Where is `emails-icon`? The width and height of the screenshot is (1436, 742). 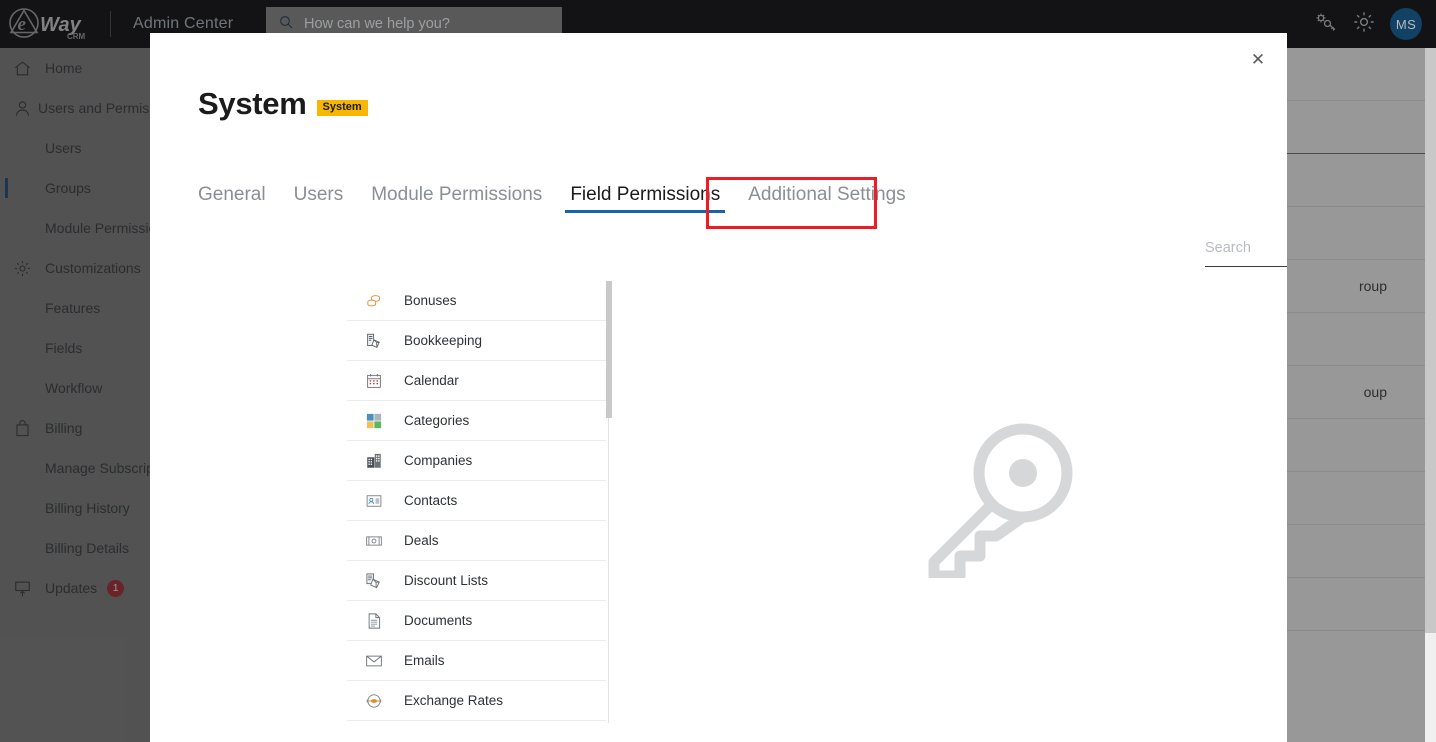
emails-icon is located at coordinates (374, 661).